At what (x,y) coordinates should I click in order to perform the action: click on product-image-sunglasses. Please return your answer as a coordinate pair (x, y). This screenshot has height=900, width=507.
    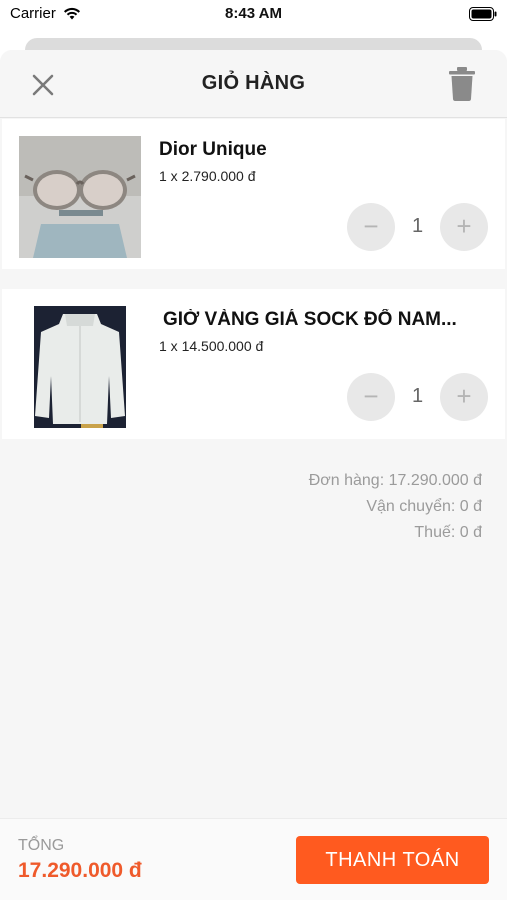
    Looking at the image, I should click on (80, 197).